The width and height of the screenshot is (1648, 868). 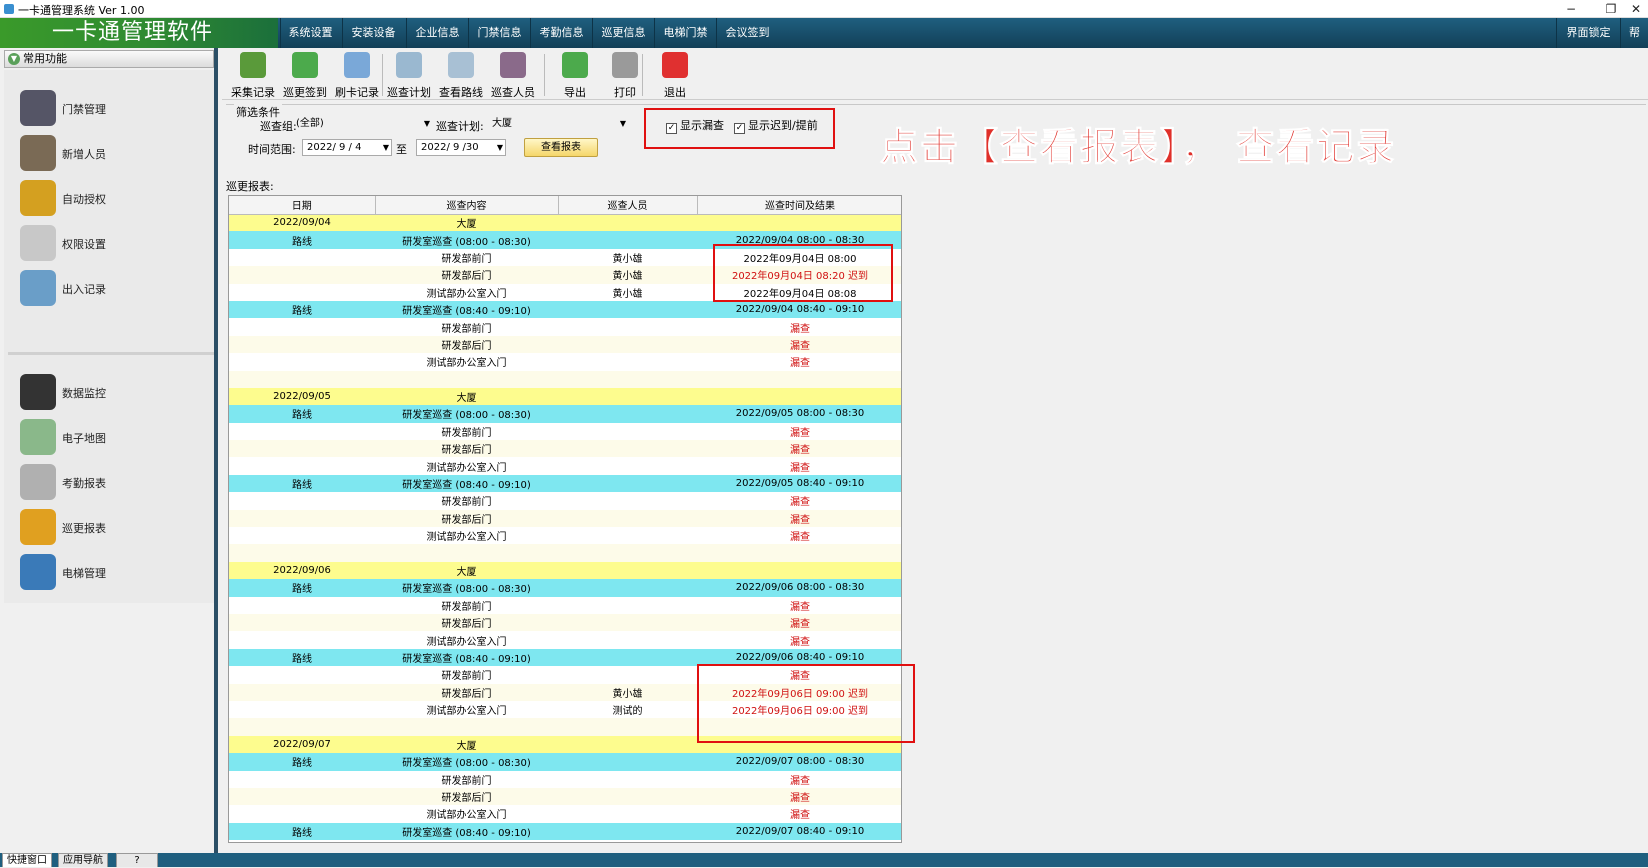 I want to click on table-cell: 研发部前门, so click(x=466, y=781).